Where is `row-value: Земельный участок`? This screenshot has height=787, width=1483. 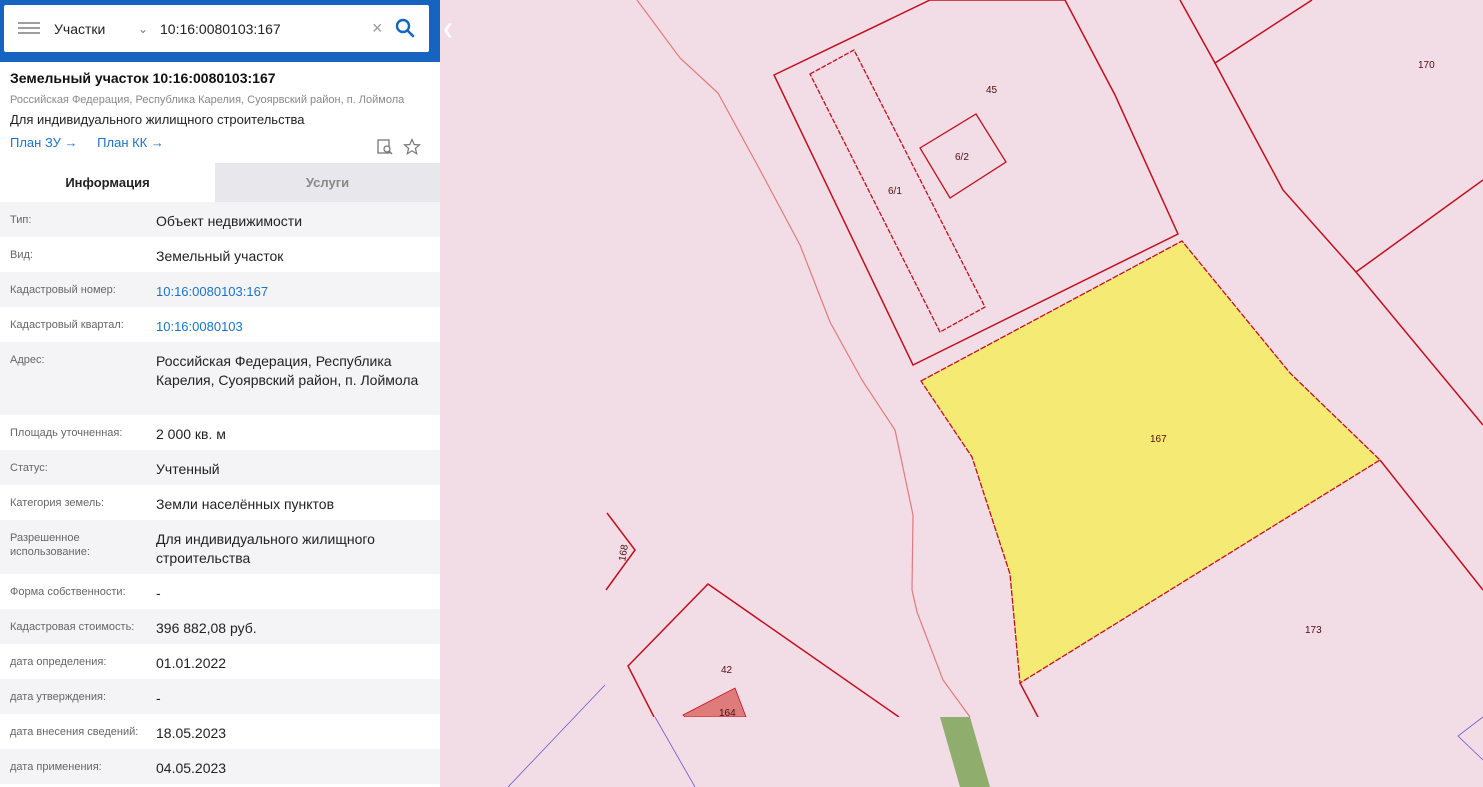 row-value: Земельный участок is located at coordinates (220, 256).